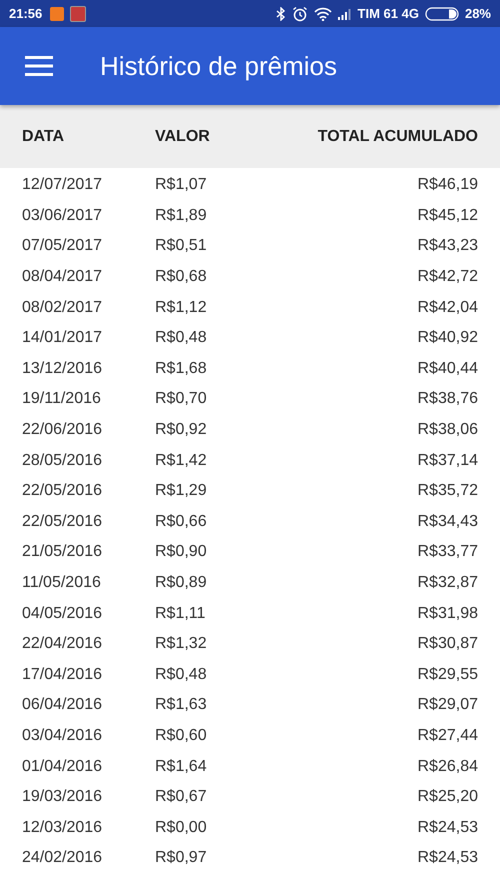 This screenshot has width=500, height=889. Describe the element at coordinates (447, 246) in the screenshot. I see `table-cell-text: R$43,23` at that location.